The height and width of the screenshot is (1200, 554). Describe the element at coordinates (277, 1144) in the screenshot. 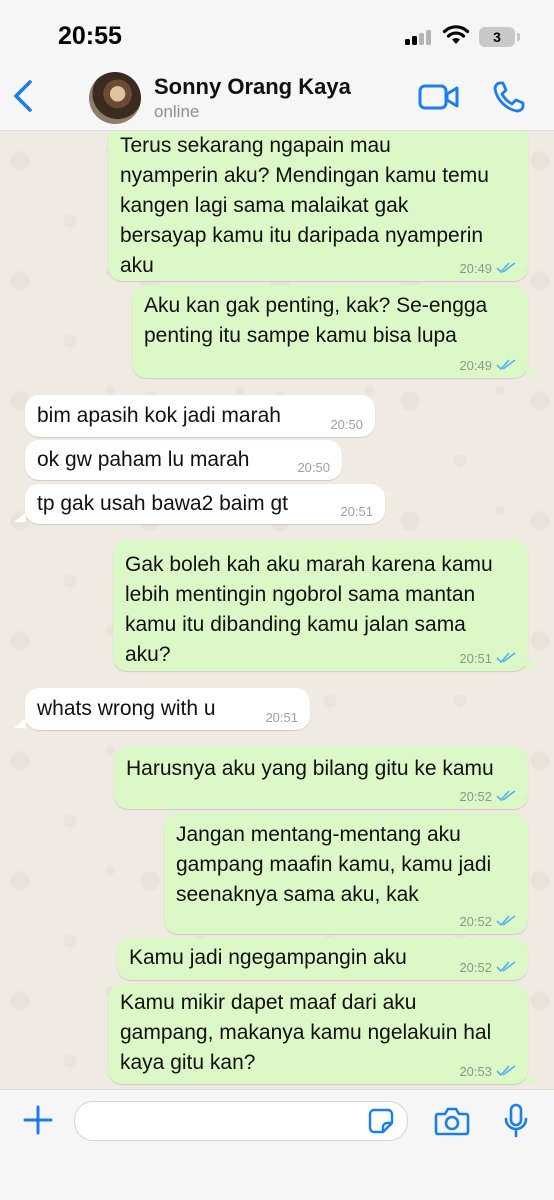

I see `message-input-bar` at that location.